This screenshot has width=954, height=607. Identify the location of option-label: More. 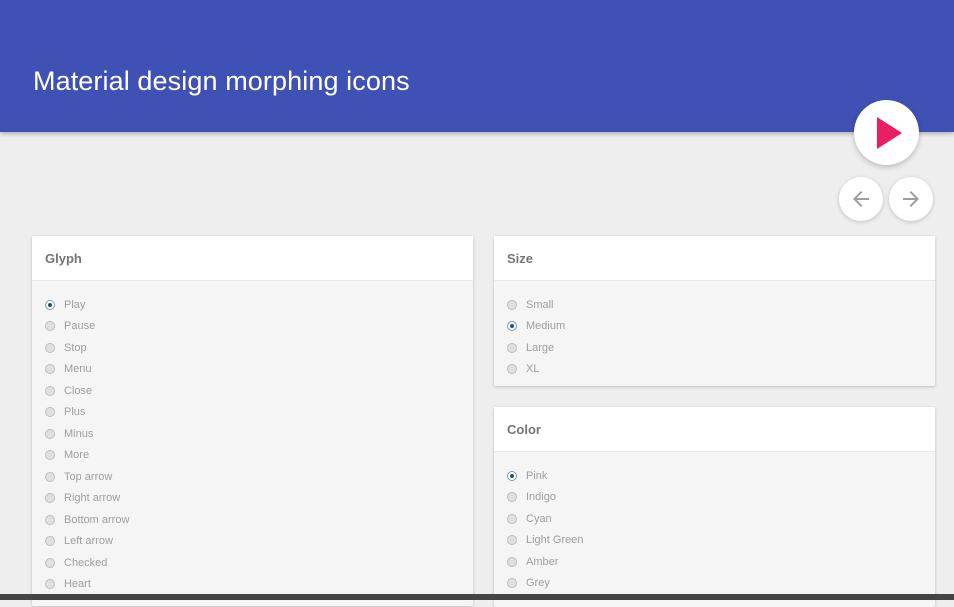
(77, 455).